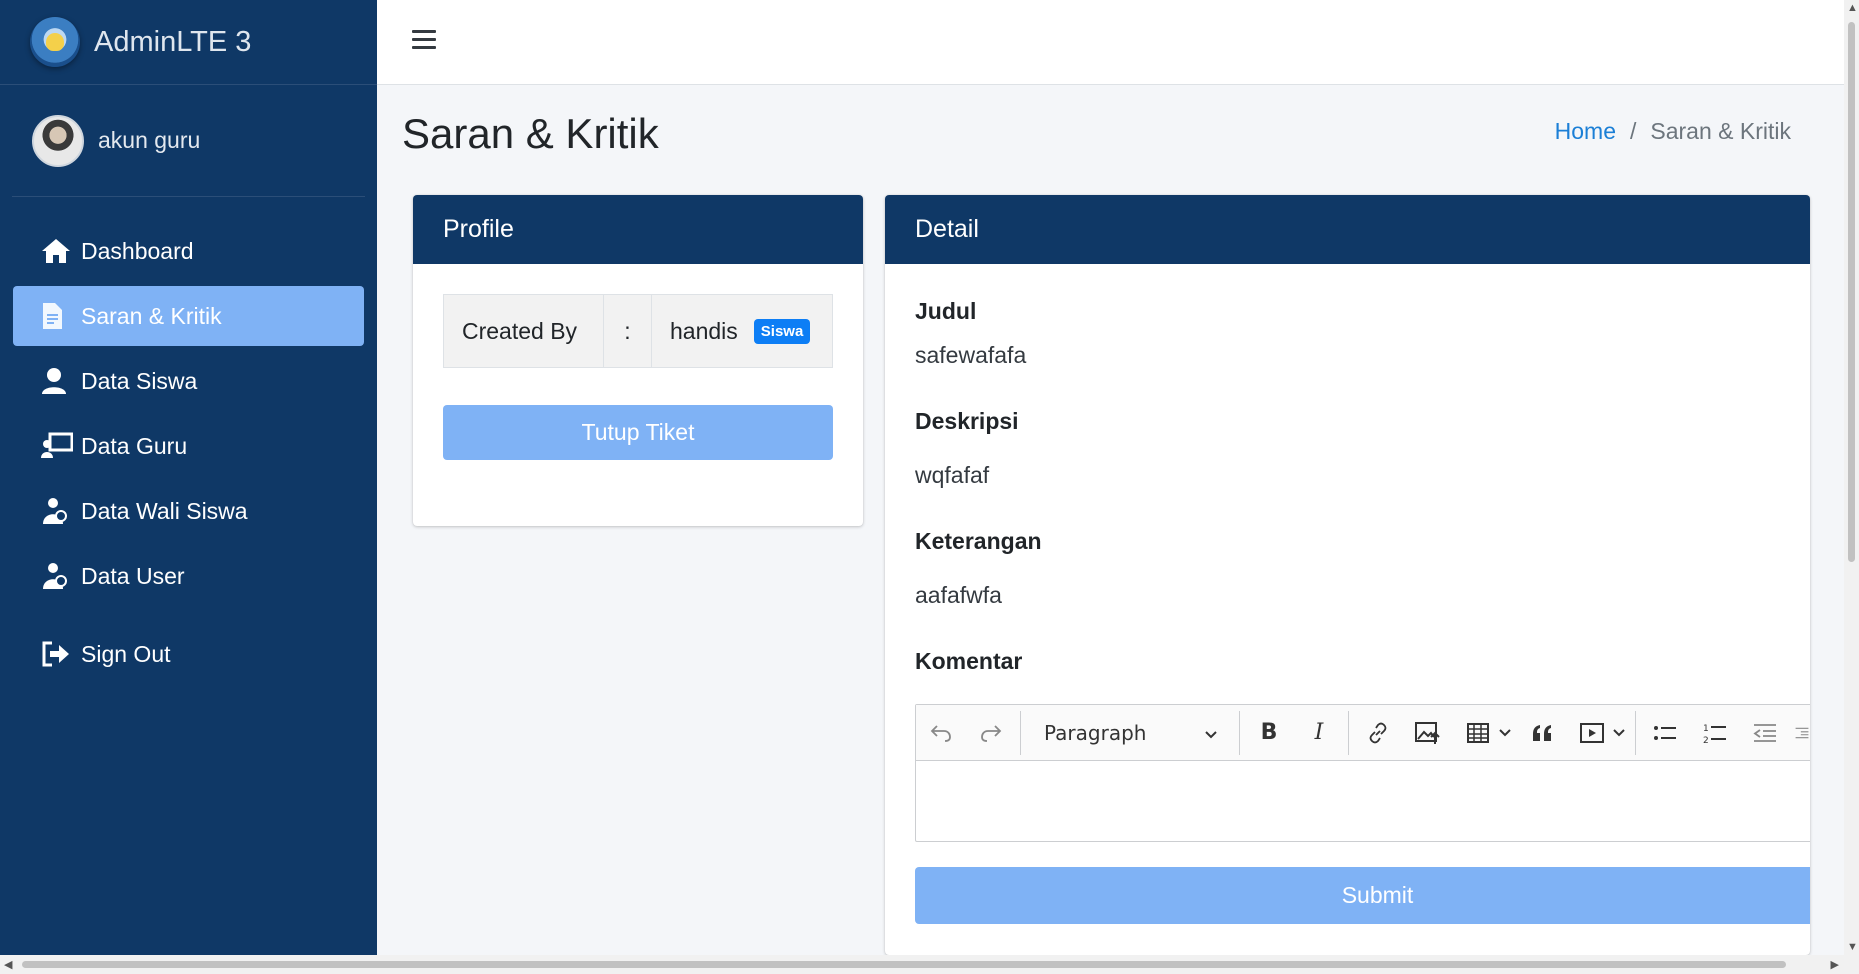 The image size is (1859, 974). I want to click on comment-editor: Paragraph B I 1 2, so click(1362, 773).